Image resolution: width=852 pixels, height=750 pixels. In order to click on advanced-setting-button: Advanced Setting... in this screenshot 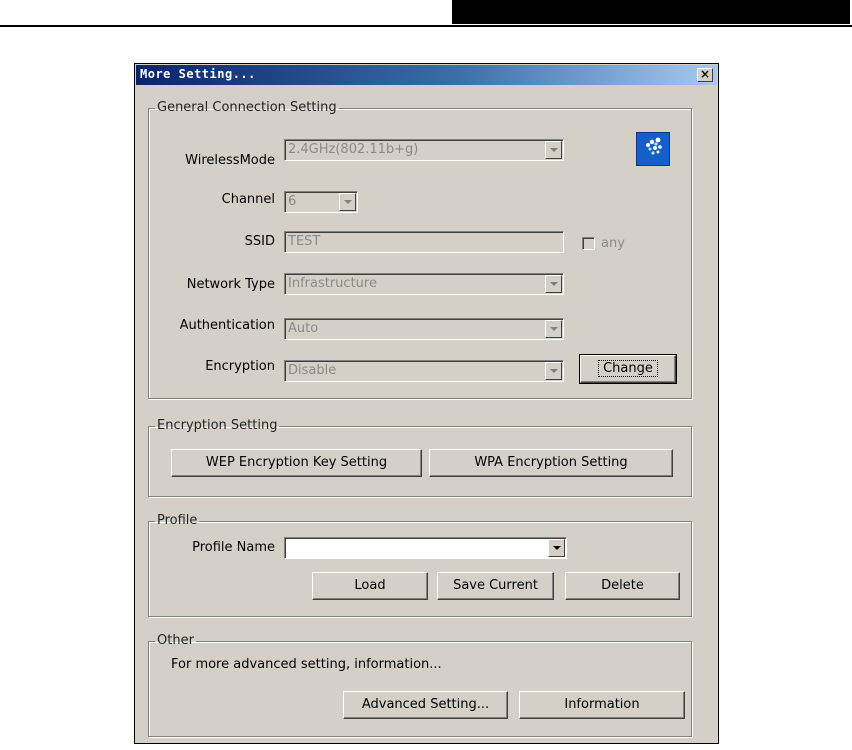, I will do `click(425, 705)`.